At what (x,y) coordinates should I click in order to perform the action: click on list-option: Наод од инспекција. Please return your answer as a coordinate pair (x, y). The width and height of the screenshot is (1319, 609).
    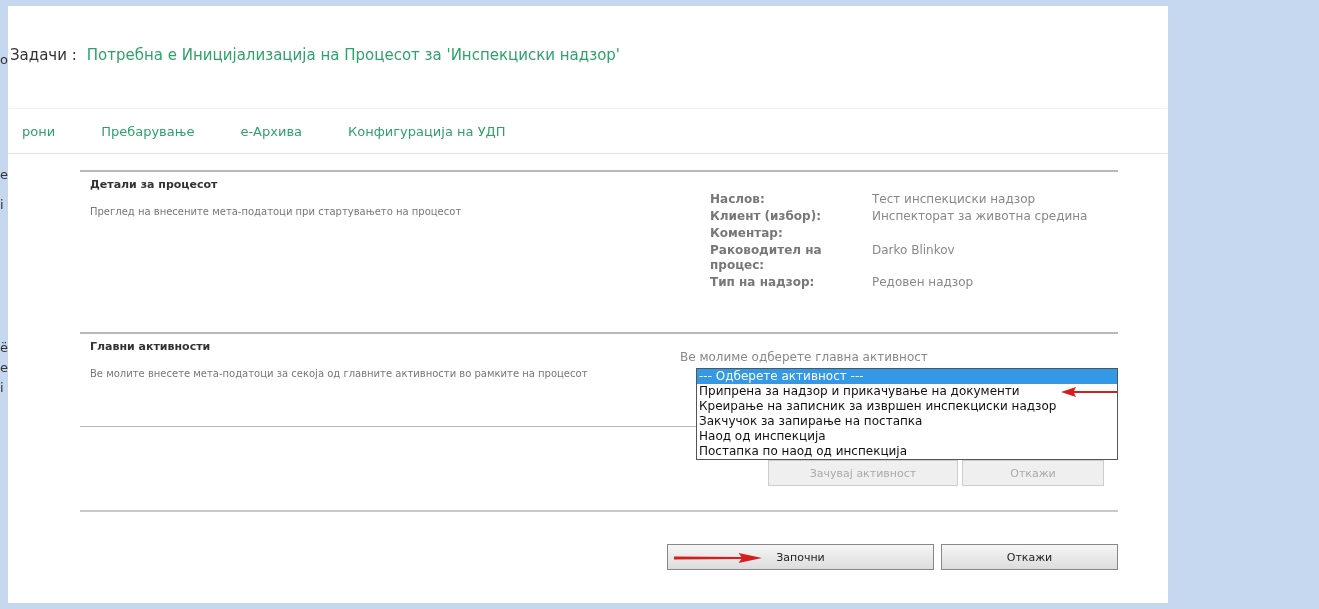
    Looking at the image, I should click on (907, 436).